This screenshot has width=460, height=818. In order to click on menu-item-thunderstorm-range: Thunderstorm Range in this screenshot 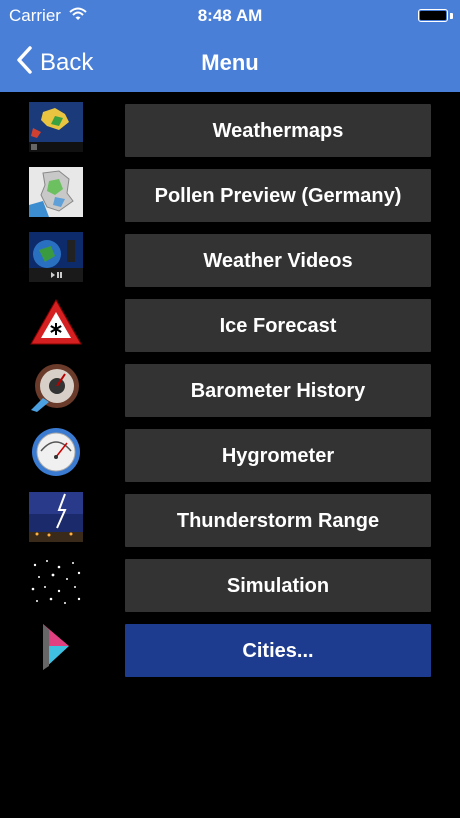, I will do `click(230, 517)`.